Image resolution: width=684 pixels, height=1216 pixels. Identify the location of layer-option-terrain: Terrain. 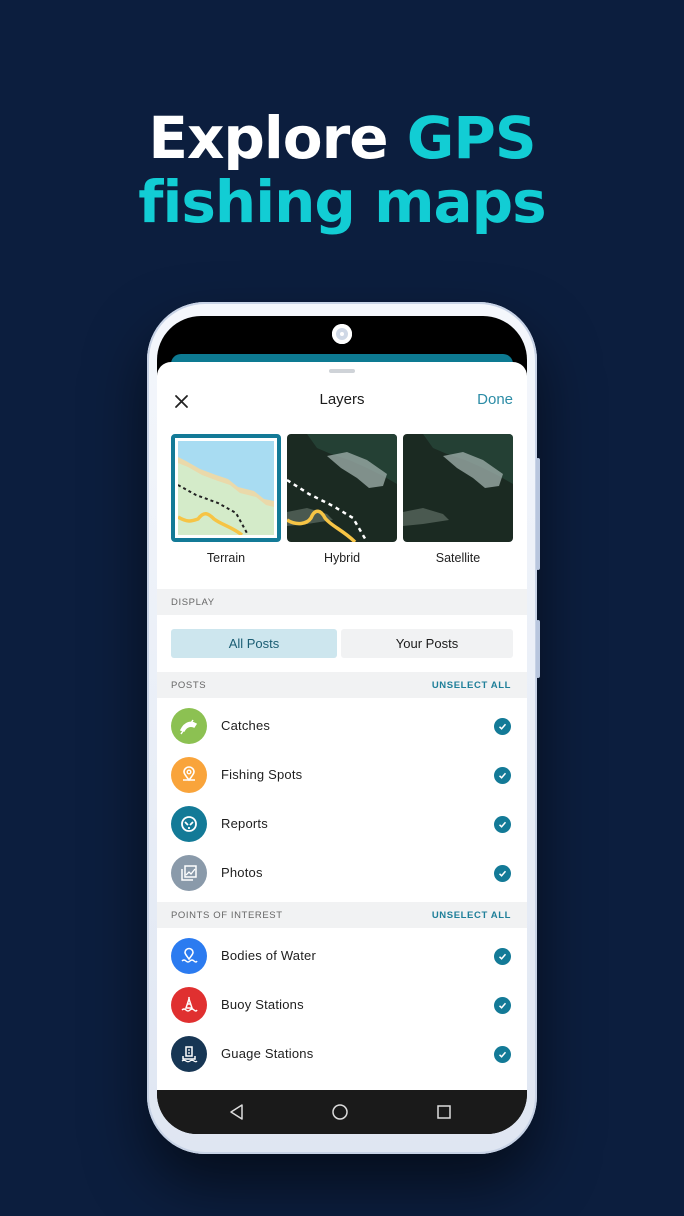
(226, 499).